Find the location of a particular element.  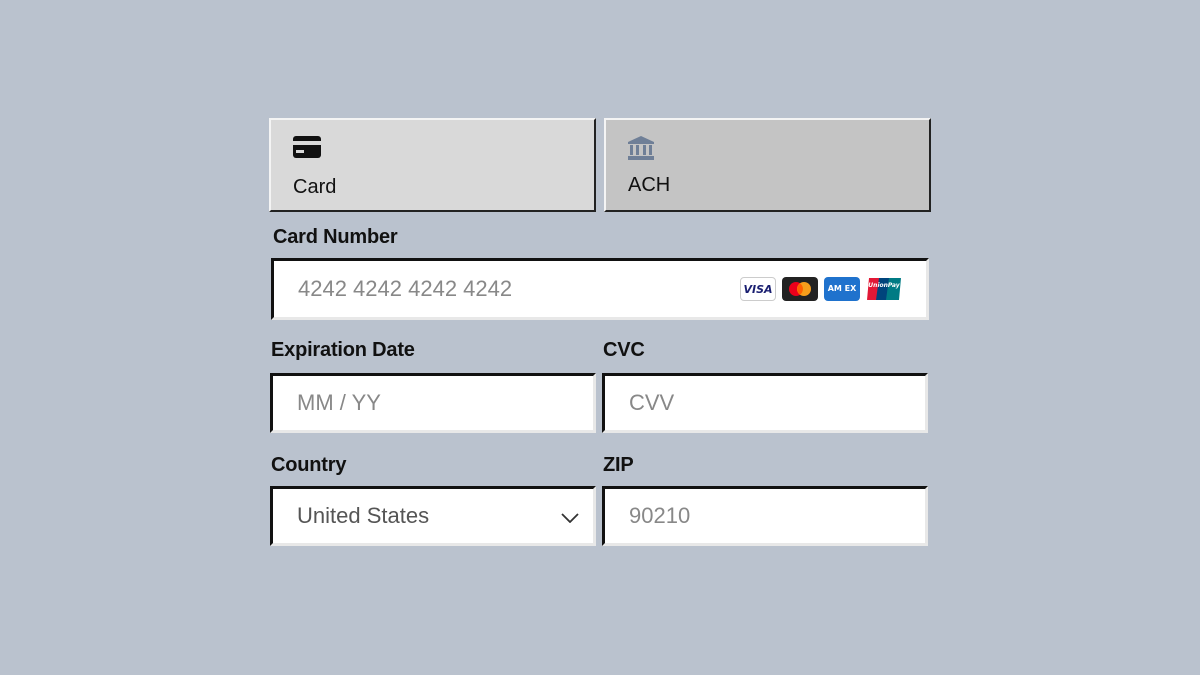

cvc-field is located at coordinates (765, 403).